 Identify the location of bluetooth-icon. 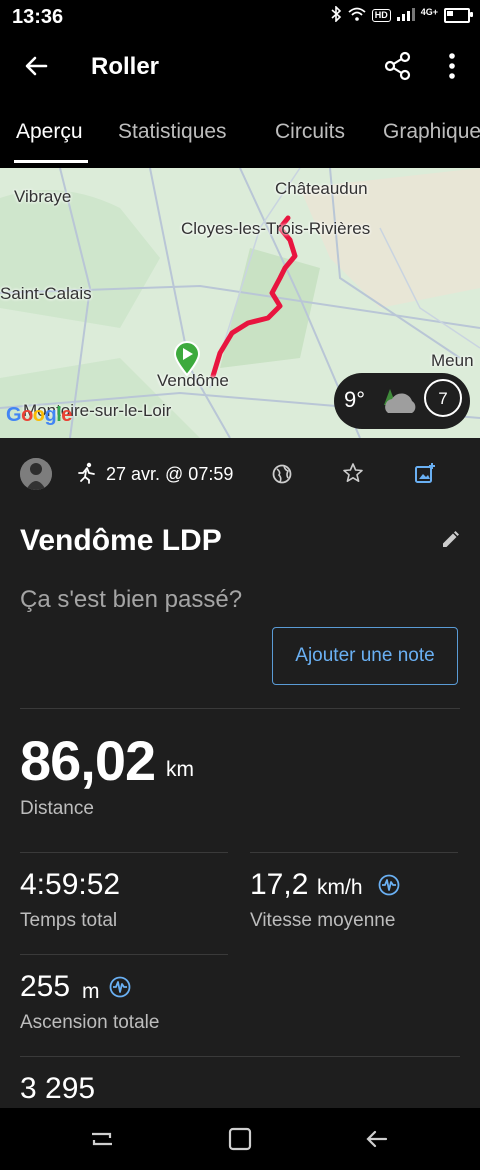
(336, 15).